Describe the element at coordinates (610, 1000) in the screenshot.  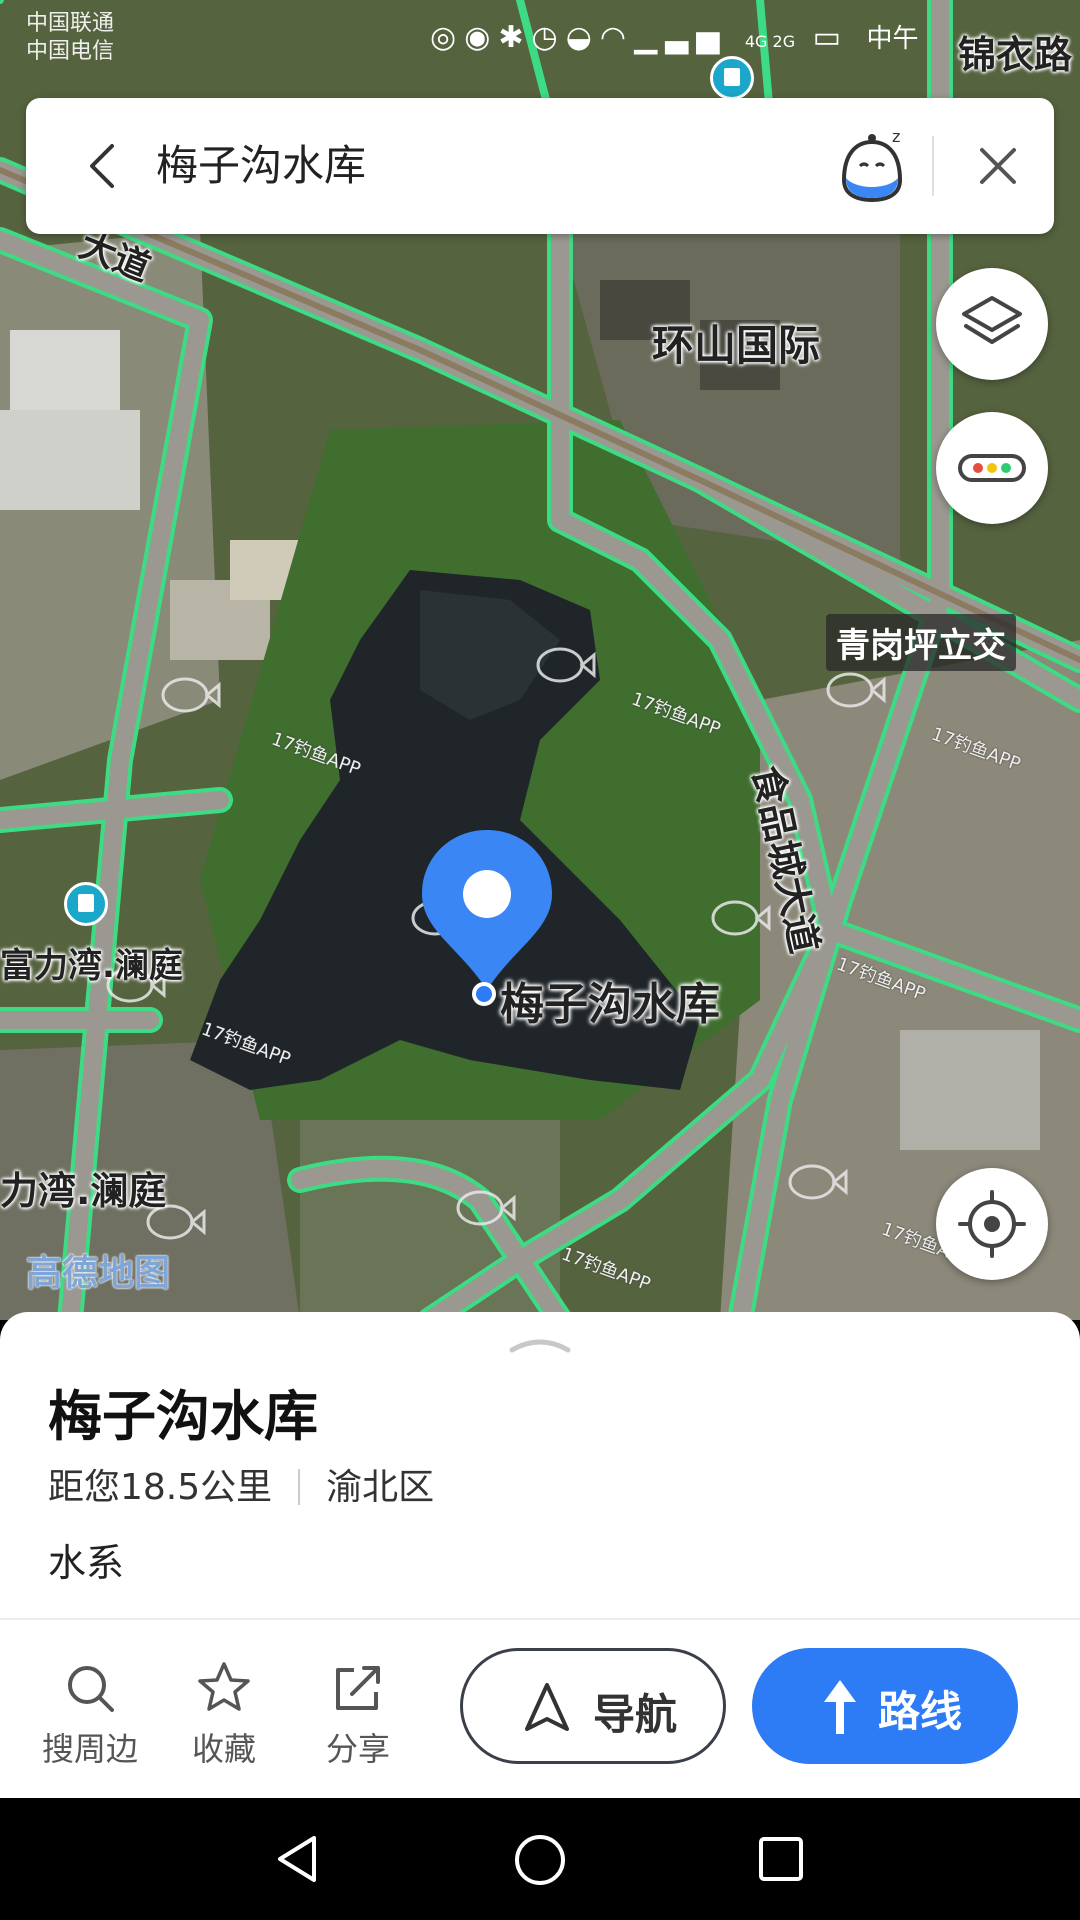
I see `pin-label: 梅子沟水库` at that location.